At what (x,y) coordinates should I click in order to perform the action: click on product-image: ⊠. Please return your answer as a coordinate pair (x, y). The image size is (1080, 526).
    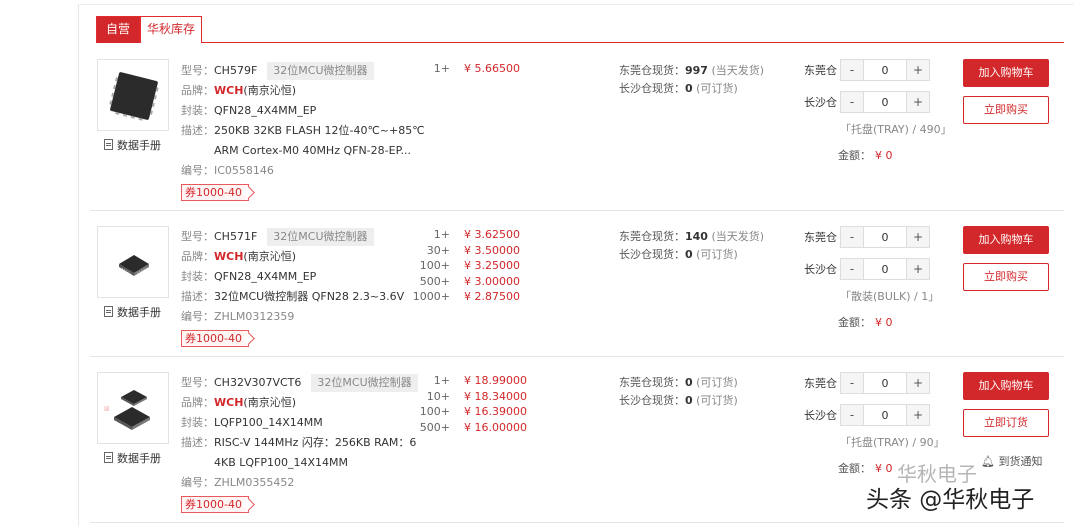
    Looking at the image, I should click on (133, 408).